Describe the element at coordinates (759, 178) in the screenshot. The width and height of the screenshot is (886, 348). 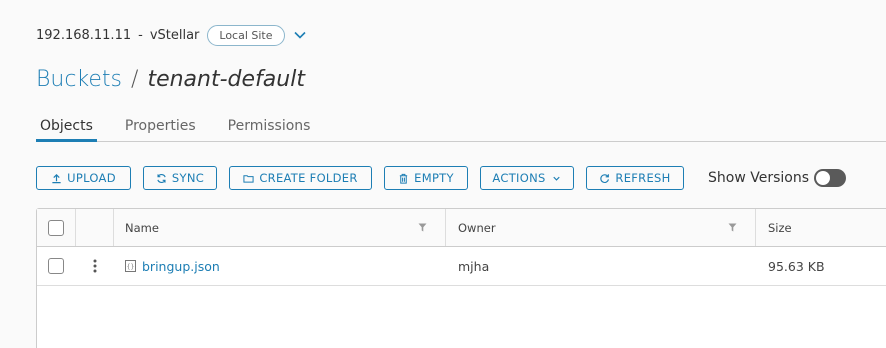
I see `show-versions-label: Show Versions` at that location.